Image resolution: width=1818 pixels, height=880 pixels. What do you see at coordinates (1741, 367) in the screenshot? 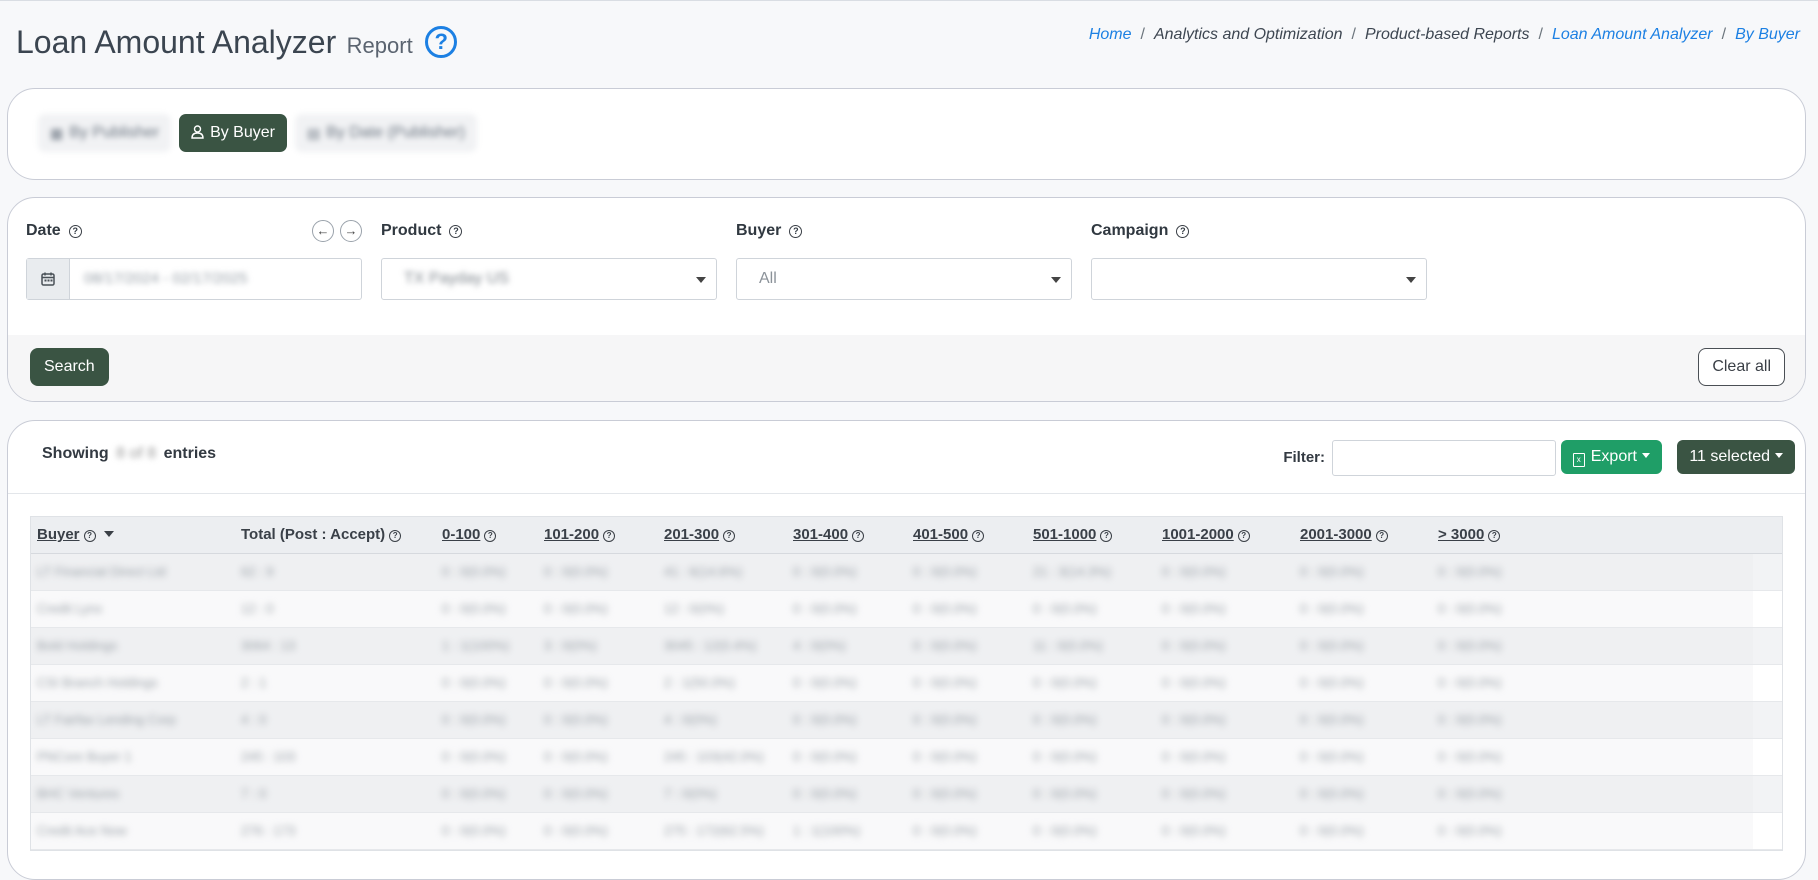
I see `clear-all-button: Clear all` at bounding box center [1741, 367].